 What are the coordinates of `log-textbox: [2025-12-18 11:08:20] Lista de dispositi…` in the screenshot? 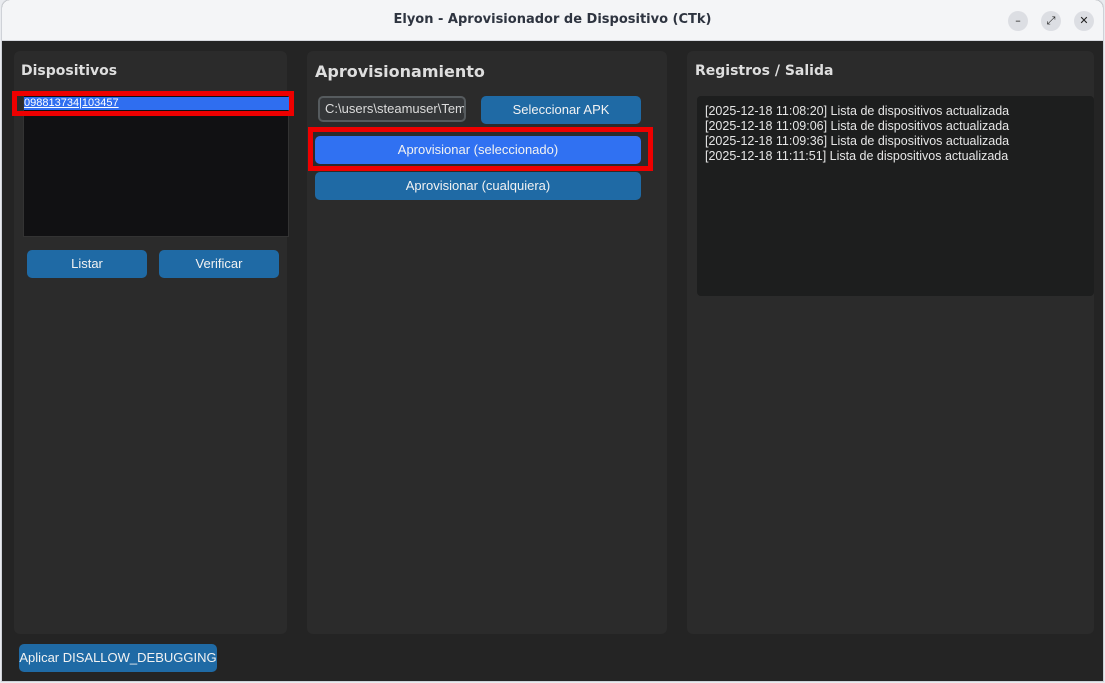 It's located at (895, 196).